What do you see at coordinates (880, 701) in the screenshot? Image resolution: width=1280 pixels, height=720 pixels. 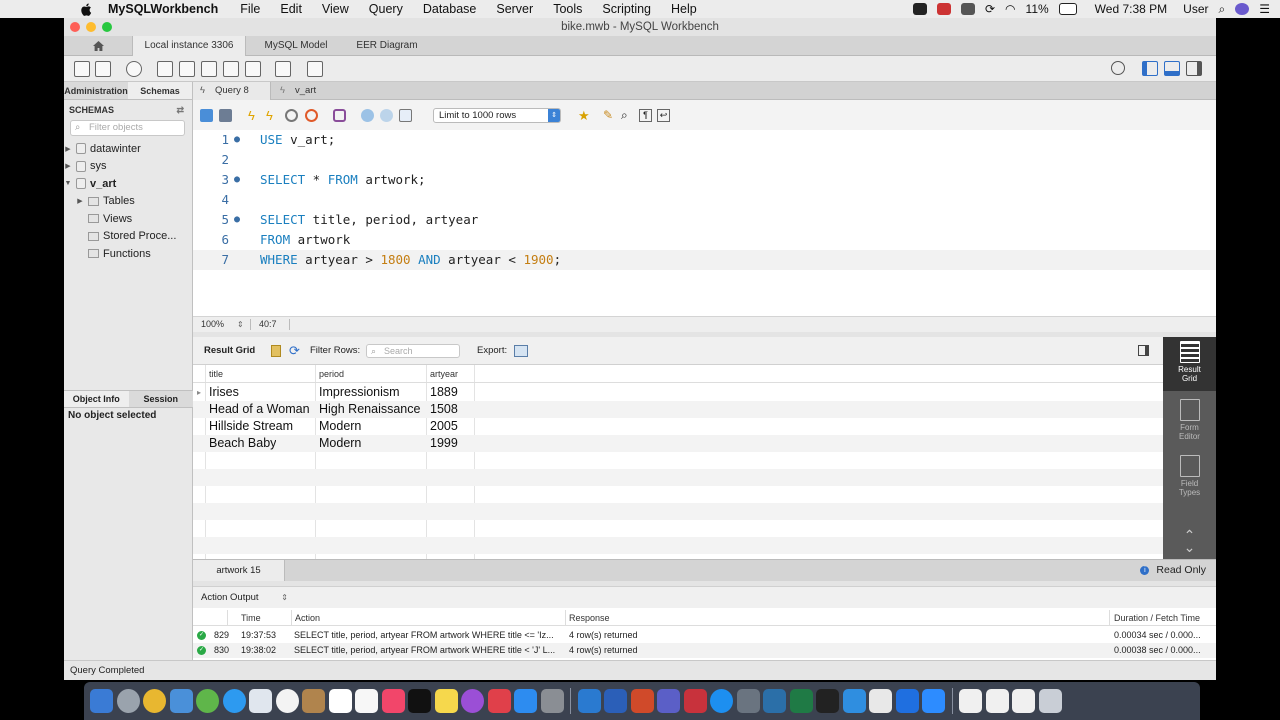 I see `textedit-icon` at bounding box center [880, 701].